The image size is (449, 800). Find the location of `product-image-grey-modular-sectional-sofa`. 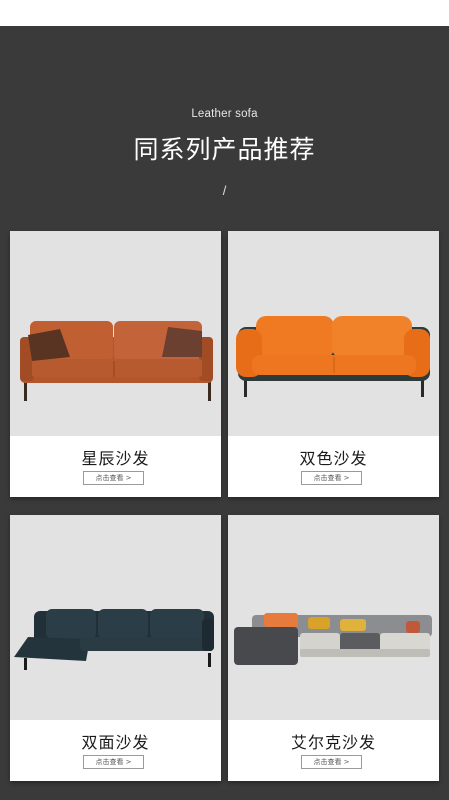

product-image-grey-modular-sectional-sofa is located at coordinates (333, 617).